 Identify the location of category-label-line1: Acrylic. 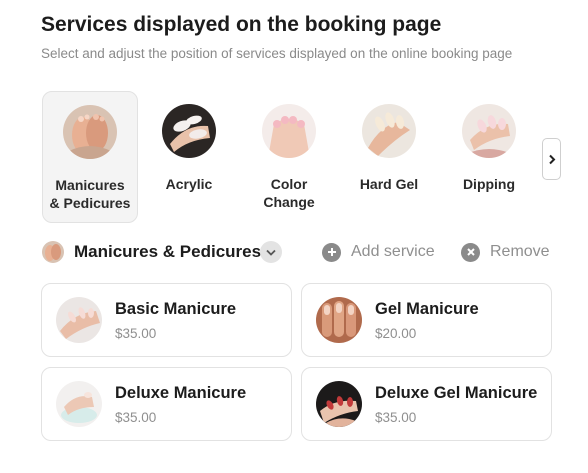
(189, 184).